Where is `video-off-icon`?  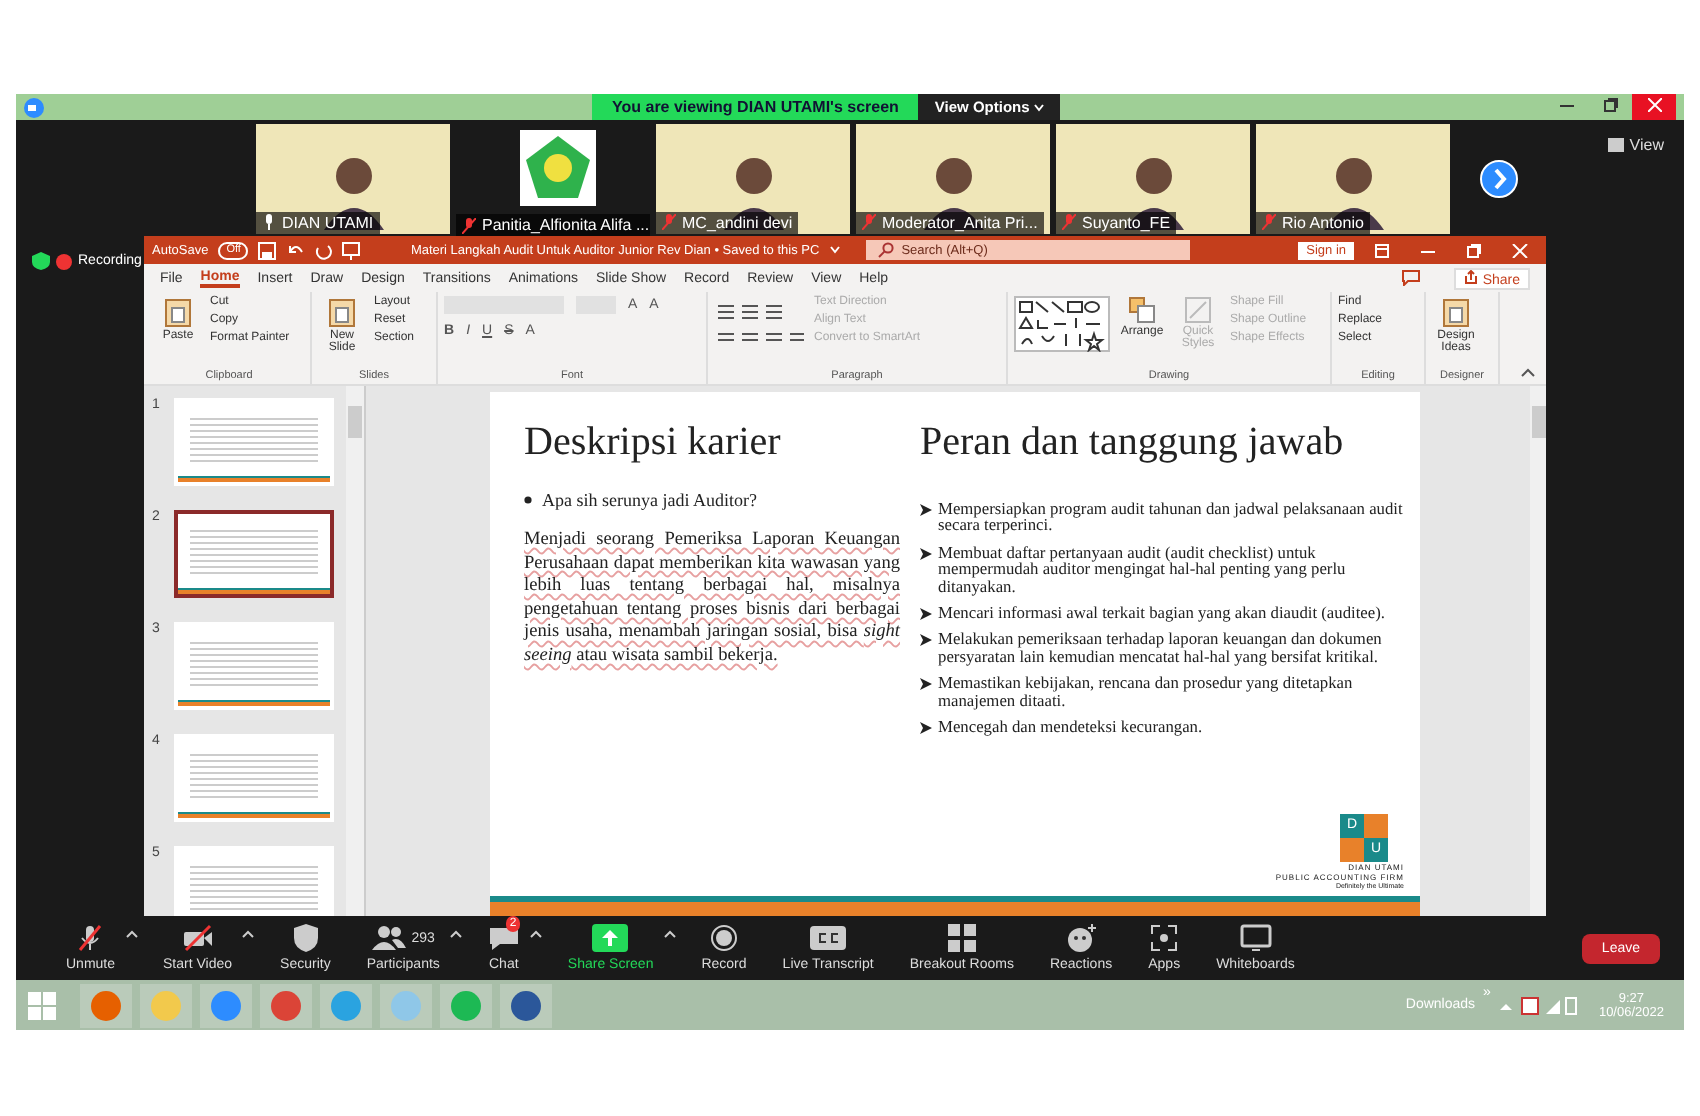
video-off-icon is located at coordinates (197, 938).